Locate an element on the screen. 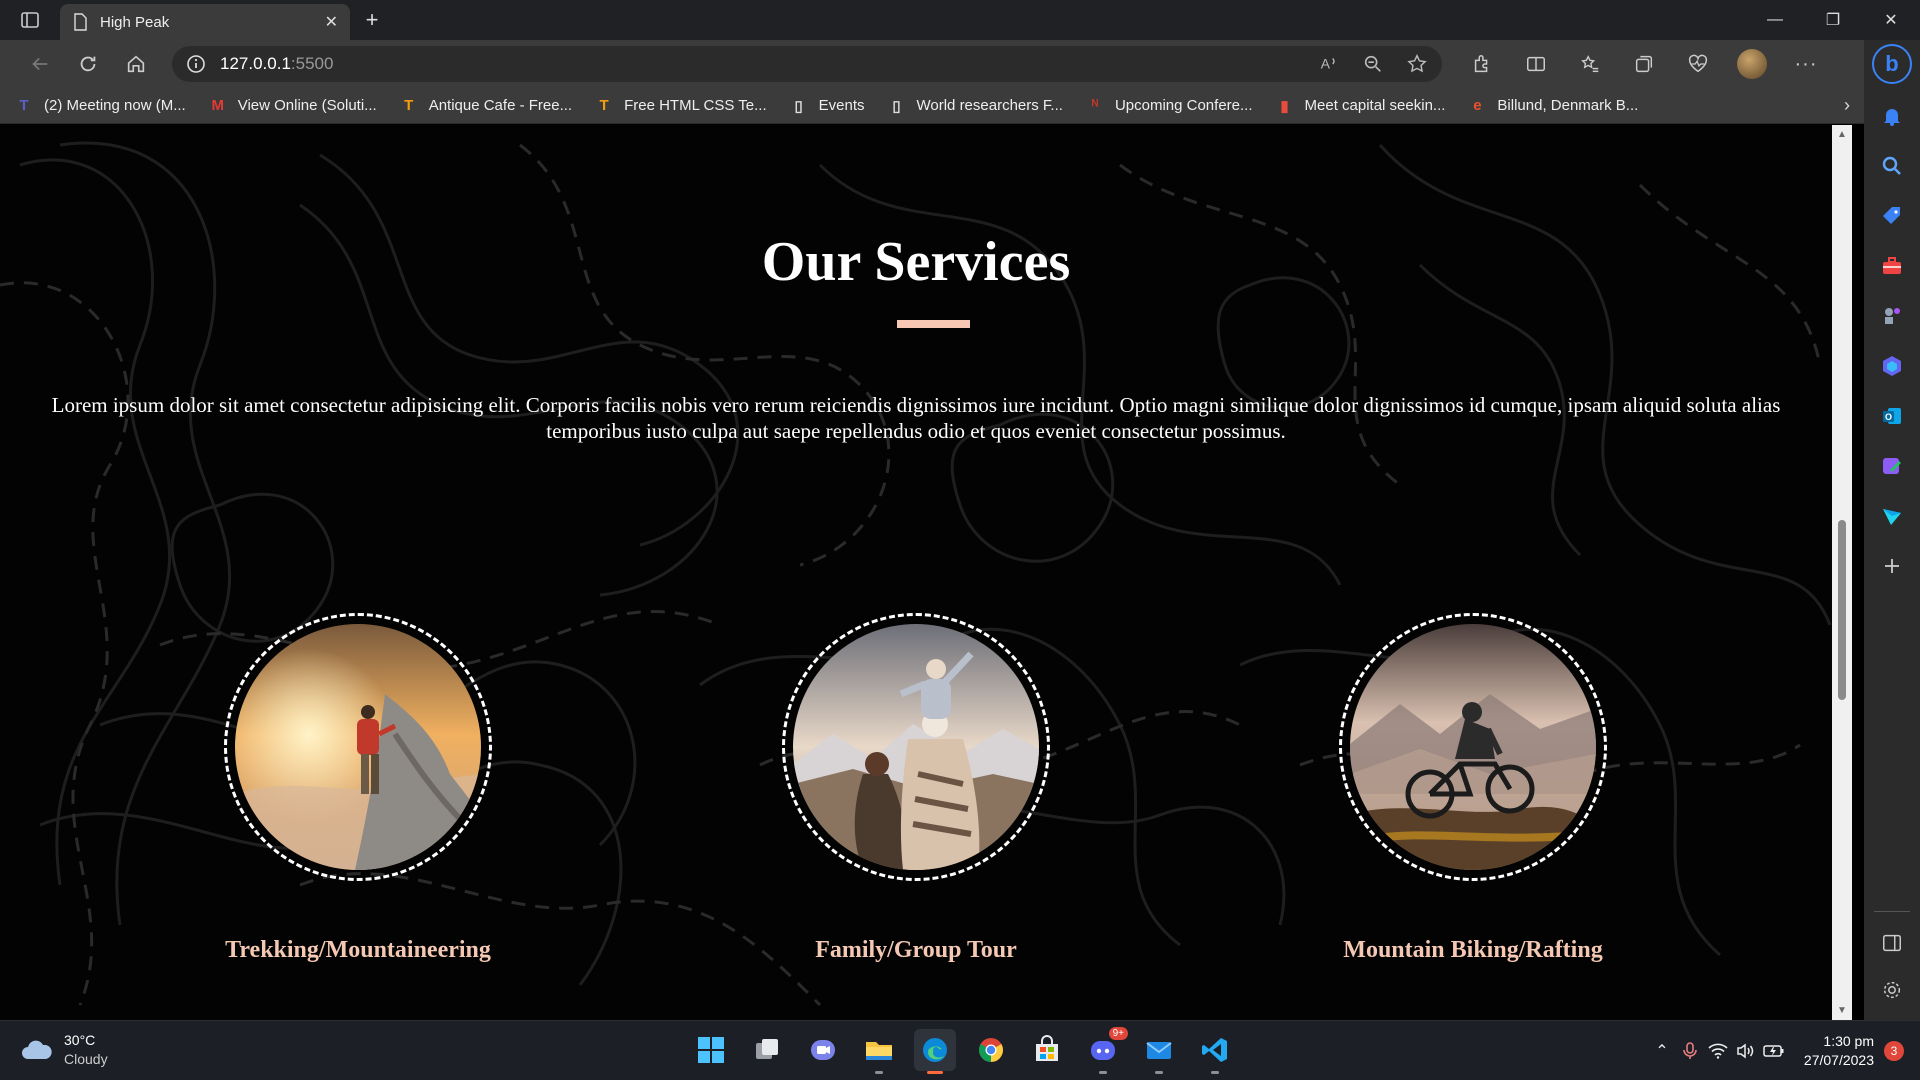  back-button is located at coordinates (40, 64).